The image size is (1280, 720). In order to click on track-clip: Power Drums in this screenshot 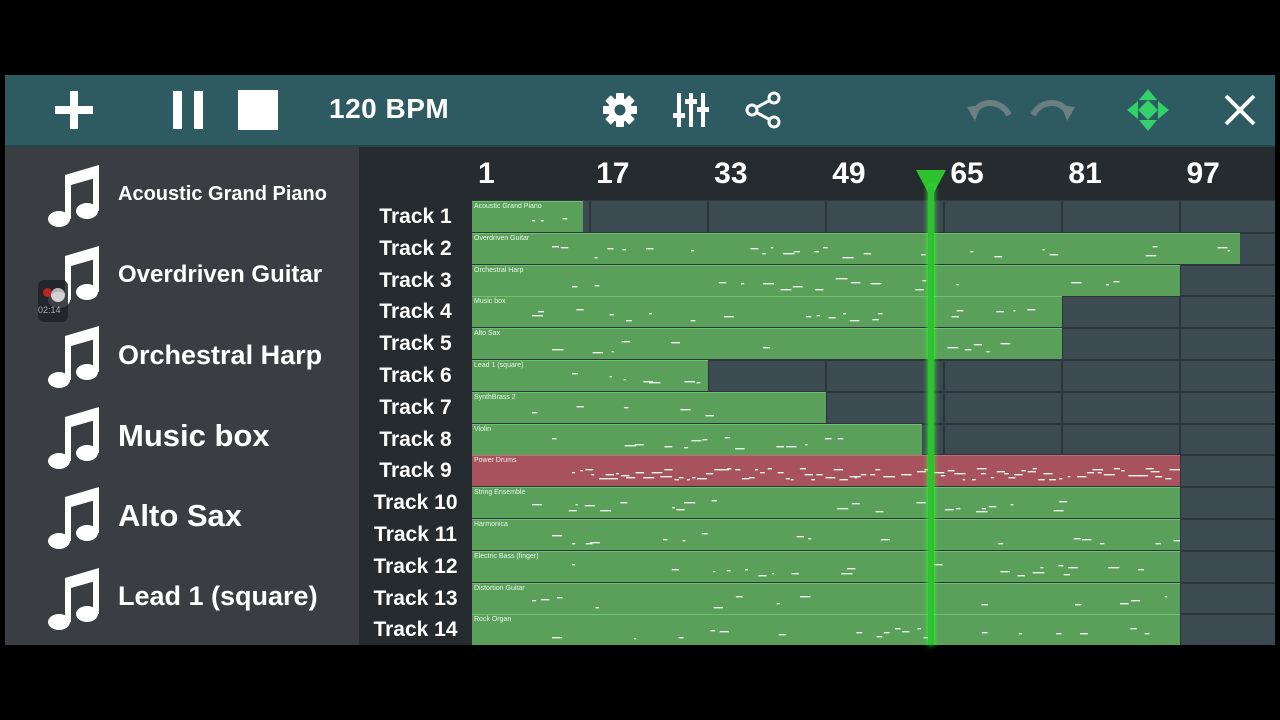, I will do `click(826, 471)`.